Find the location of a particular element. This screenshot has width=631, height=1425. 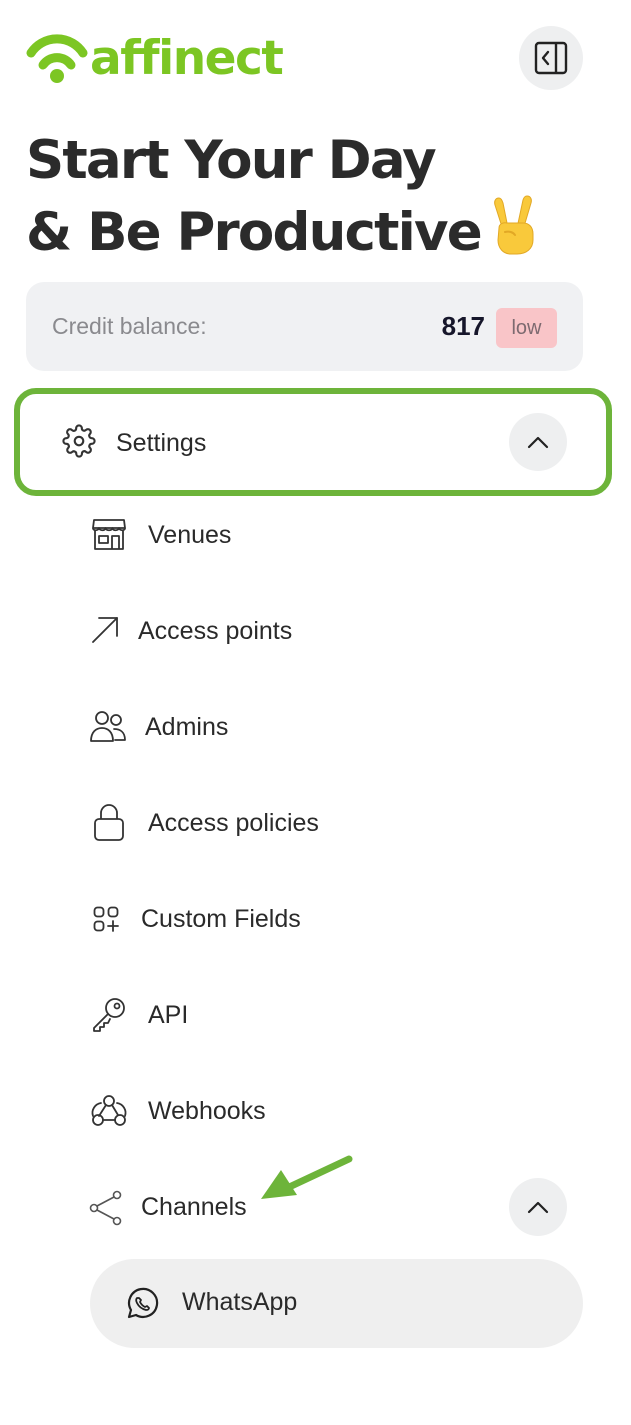

menu-item-access-policies: Access policies is located at coordinates (315, 823).